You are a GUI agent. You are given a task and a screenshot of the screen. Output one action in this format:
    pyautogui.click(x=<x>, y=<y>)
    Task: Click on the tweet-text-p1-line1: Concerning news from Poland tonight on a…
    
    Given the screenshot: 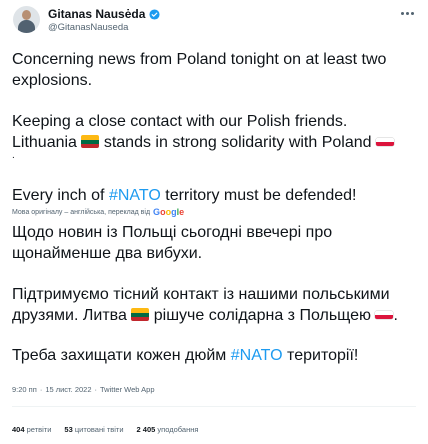 What is the action you would take?
    pyautogui.click(x=199, y=59)
    